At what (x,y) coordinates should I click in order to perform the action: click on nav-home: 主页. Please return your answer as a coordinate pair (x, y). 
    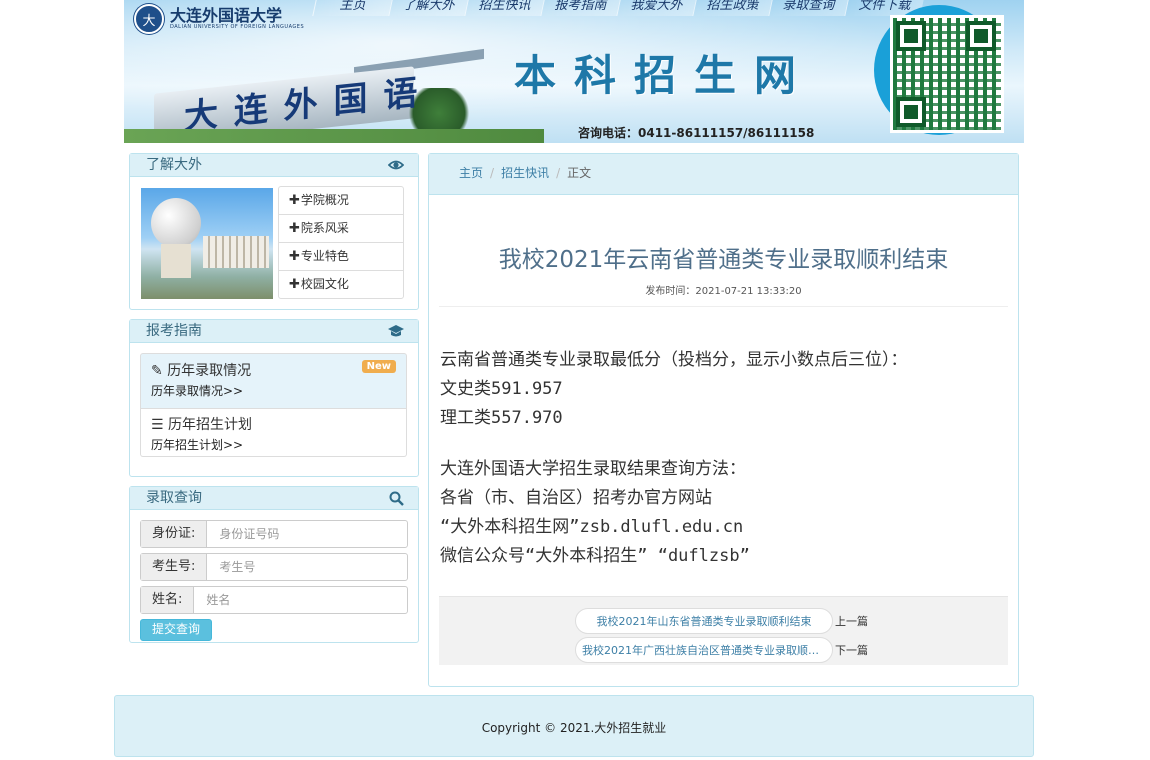
    Looking at the image, I should click on (352, 8).